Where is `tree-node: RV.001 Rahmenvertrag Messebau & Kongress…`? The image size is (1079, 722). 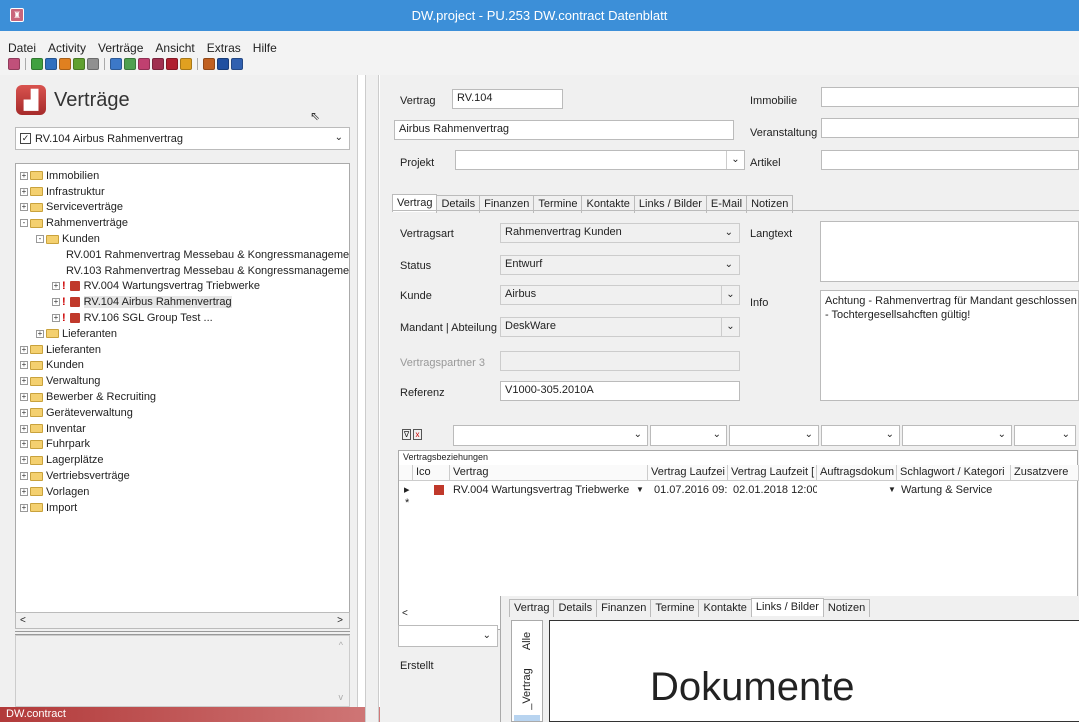 tree-node: RV.001 Rahmenvertrag Messebau & Kongress… is located at coordinates (182, 255).